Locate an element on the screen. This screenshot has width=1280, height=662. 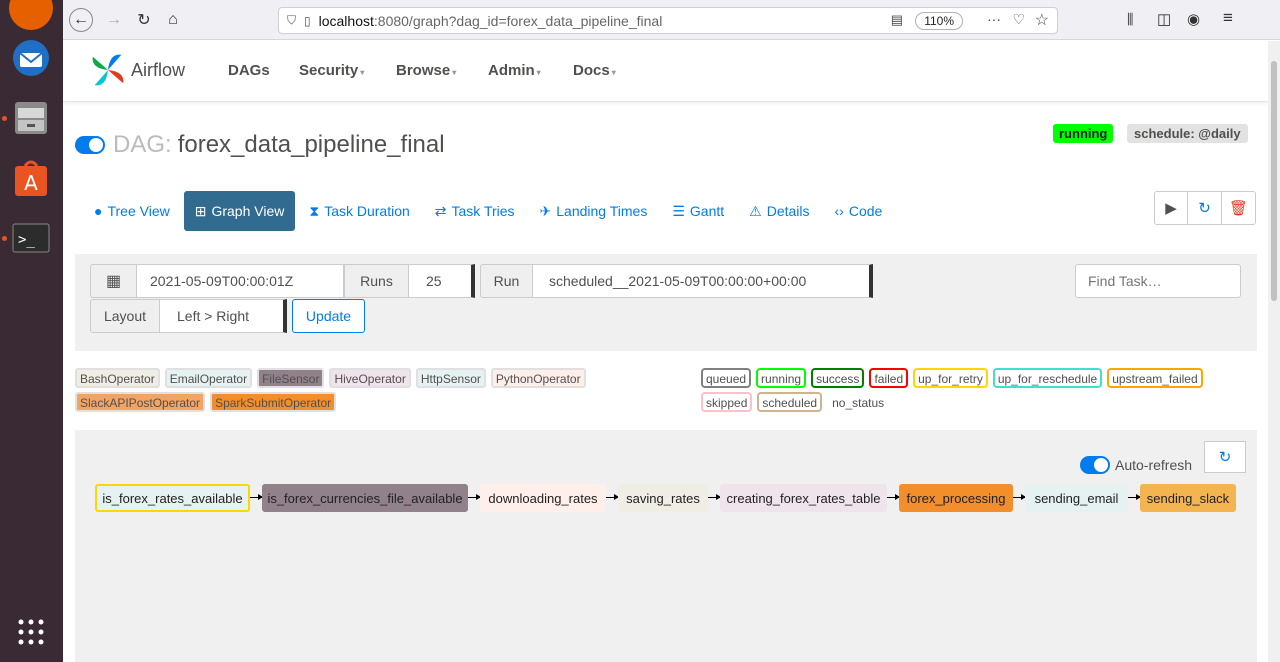
trash-icon: 🗑 is located at coordinates (1238, 208).